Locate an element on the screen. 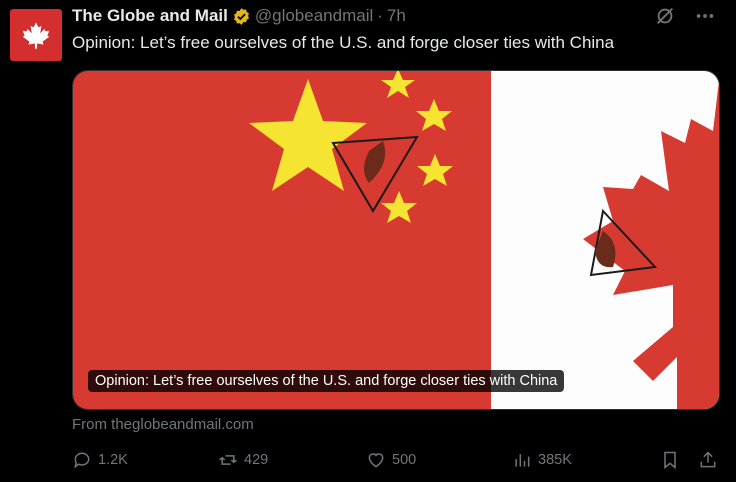 The image size is (736, 482). like-button: 500 is located at coordinates (391, 460).